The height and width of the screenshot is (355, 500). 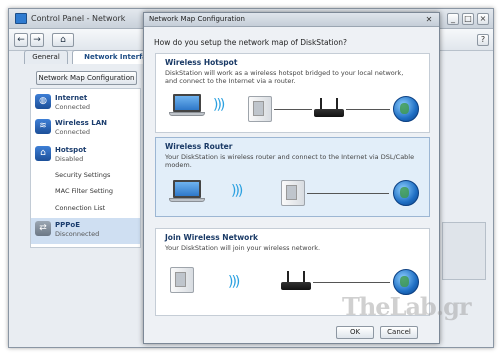 I want to click on control-panel-icon, so click(x=21, y=18).